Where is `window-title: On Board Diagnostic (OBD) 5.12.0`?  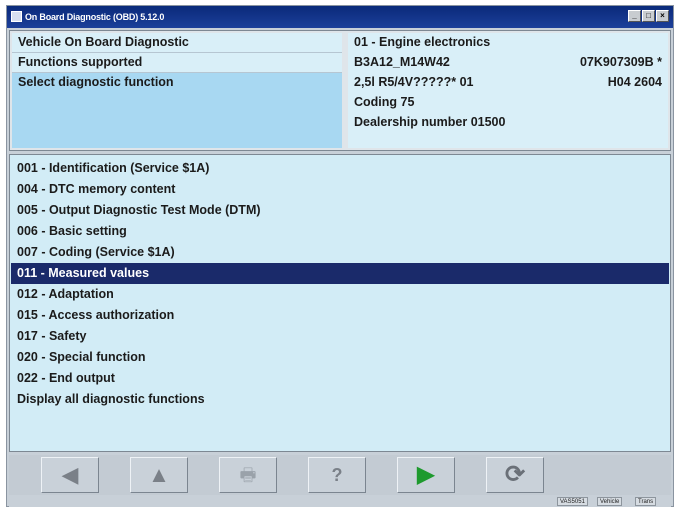
window-title: On Board Diagnostic (OBD) 5.12.0 is located at coordinates (95, 17).